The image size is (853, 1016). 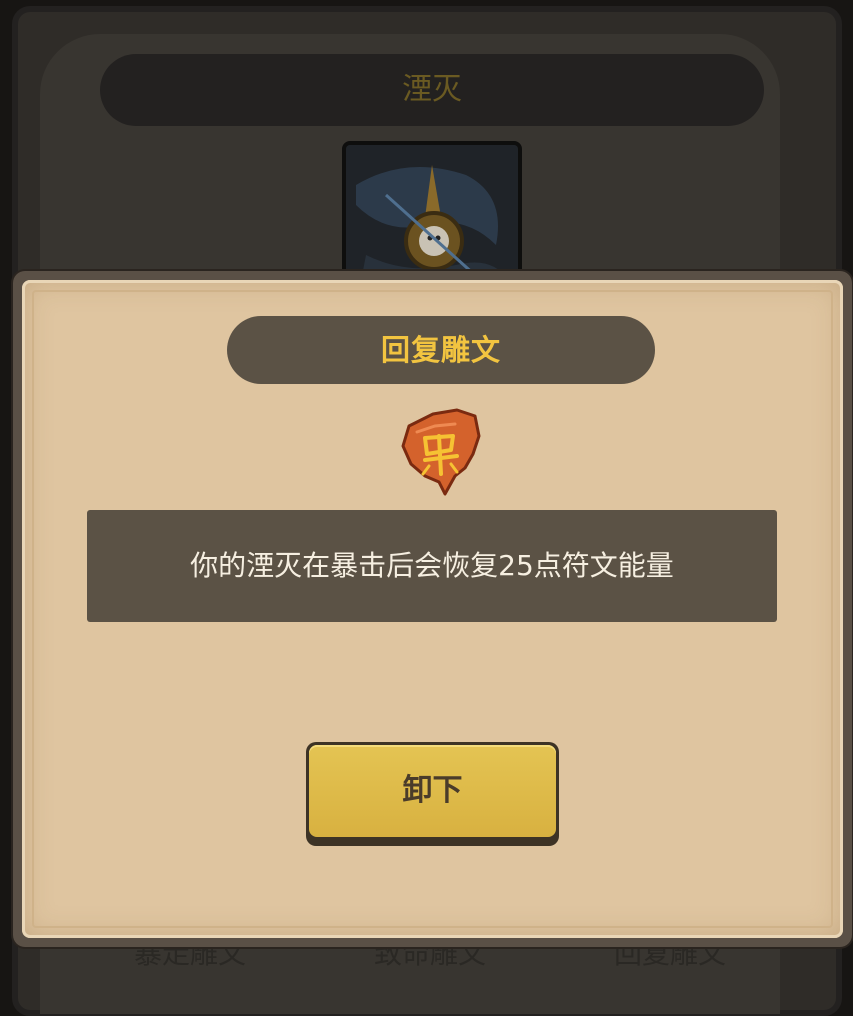 I want to click on glyph-description-box: 你的湮灭在暴击后会恢复25点符文能量, so click(x=432, y=566).